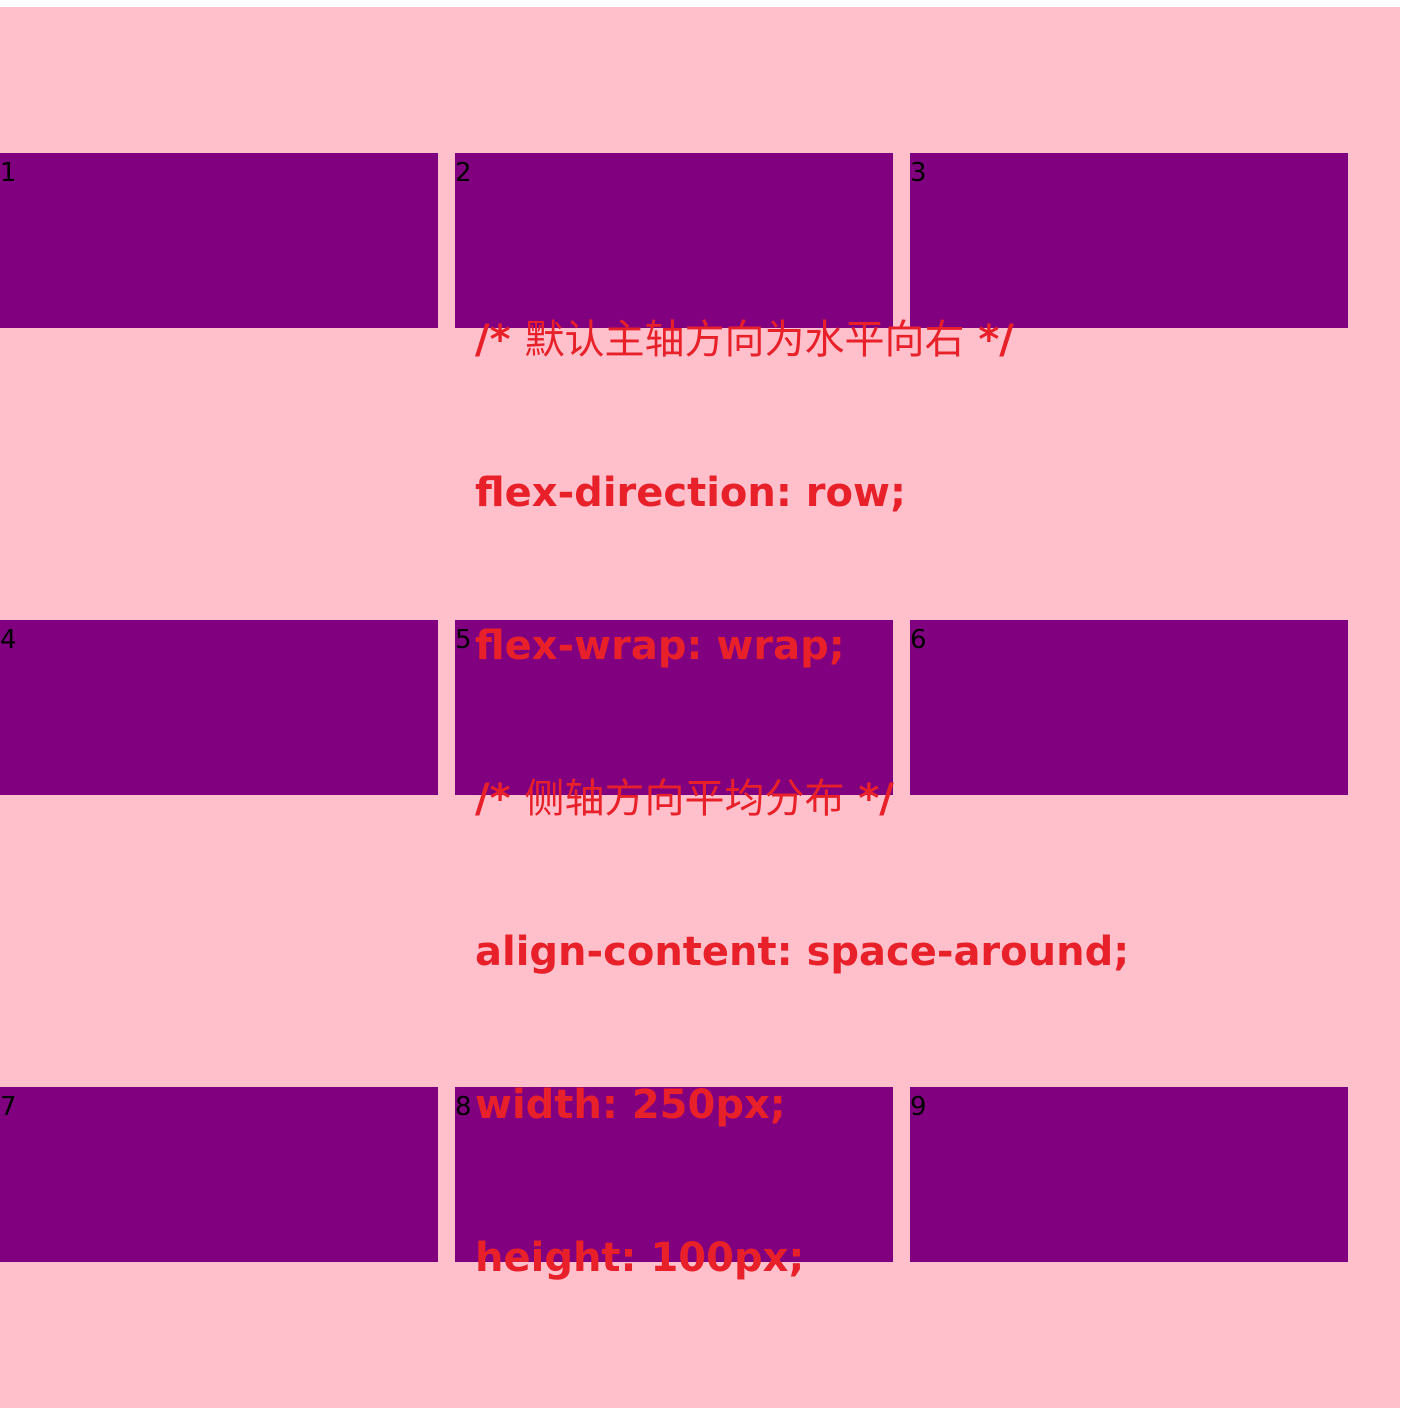  I want to click on flex-item: 6, so click(1129, 707).